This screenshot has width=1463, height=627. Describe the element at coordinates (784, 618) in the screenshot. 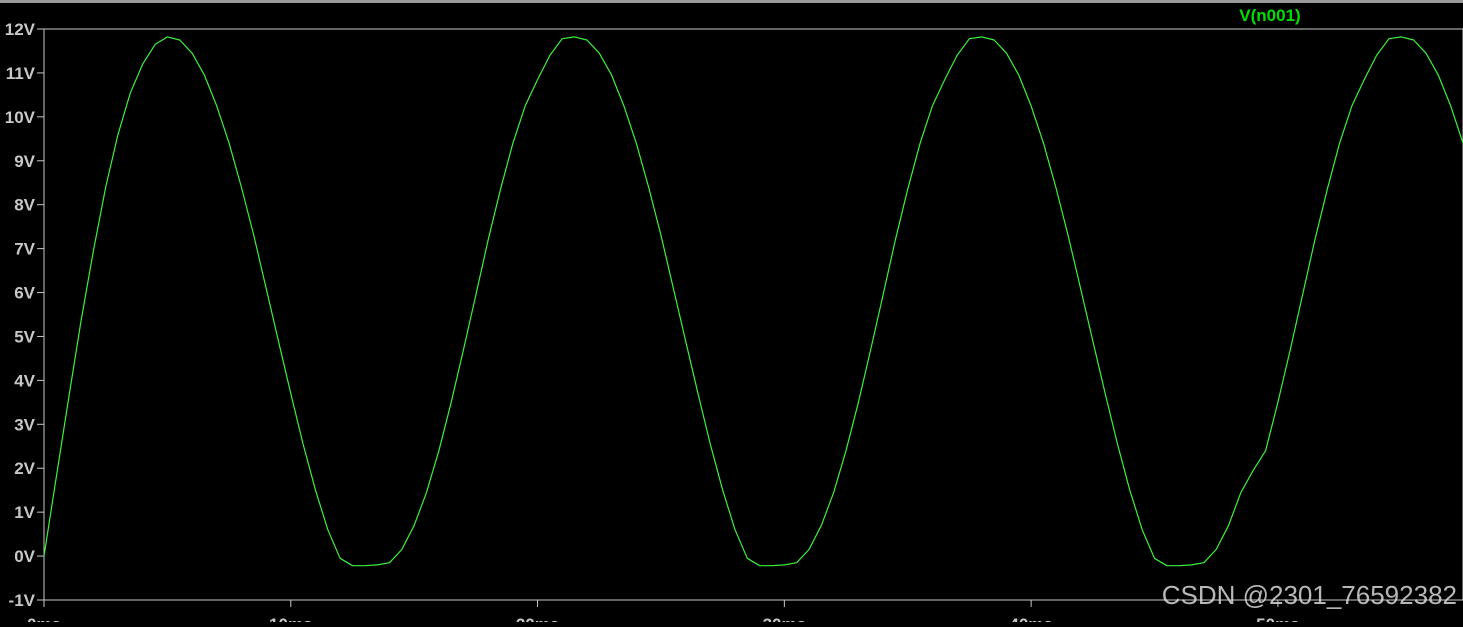

I see `x-tick-label: 30ms` at that location.